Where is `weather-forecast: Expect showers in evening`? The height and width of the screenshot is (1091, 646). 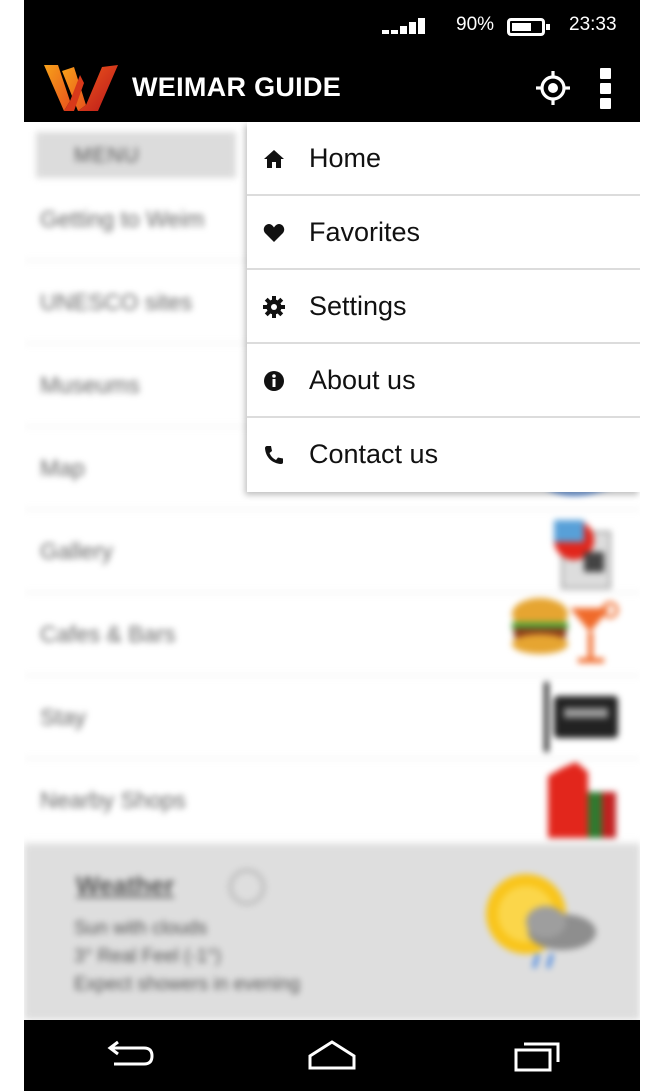
weather-forecast: Expect showers in evening is located at coordinates (187, 984).